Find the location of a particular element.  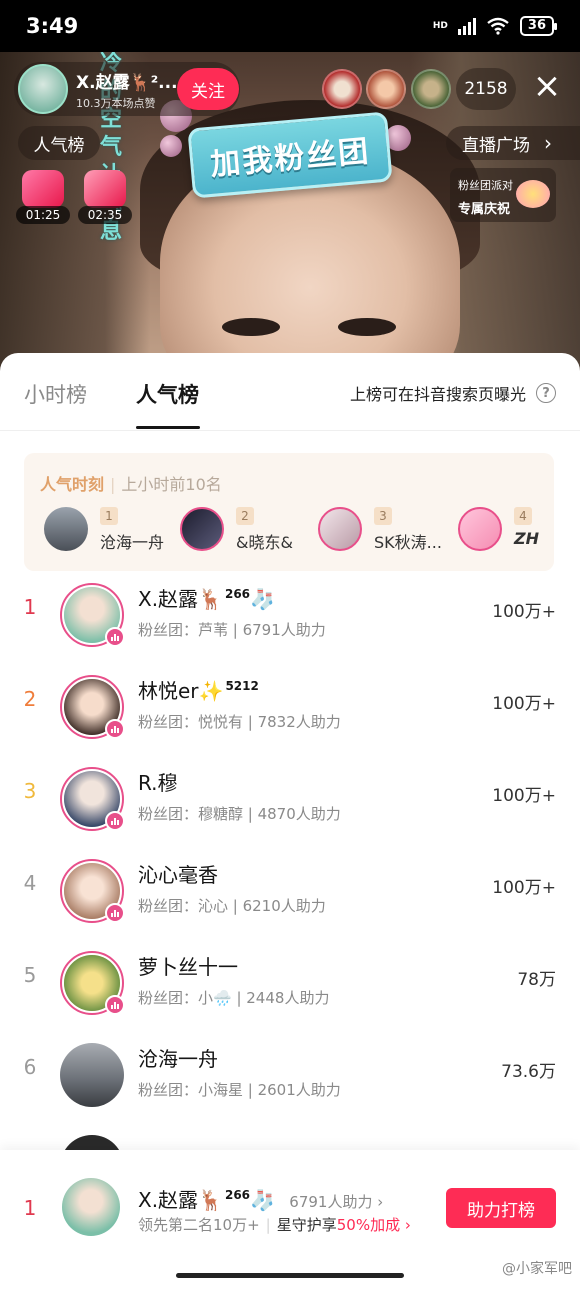

fan-party-banner: 粉丝团派对 专属庆祝 is located at coordinates (503, 195).